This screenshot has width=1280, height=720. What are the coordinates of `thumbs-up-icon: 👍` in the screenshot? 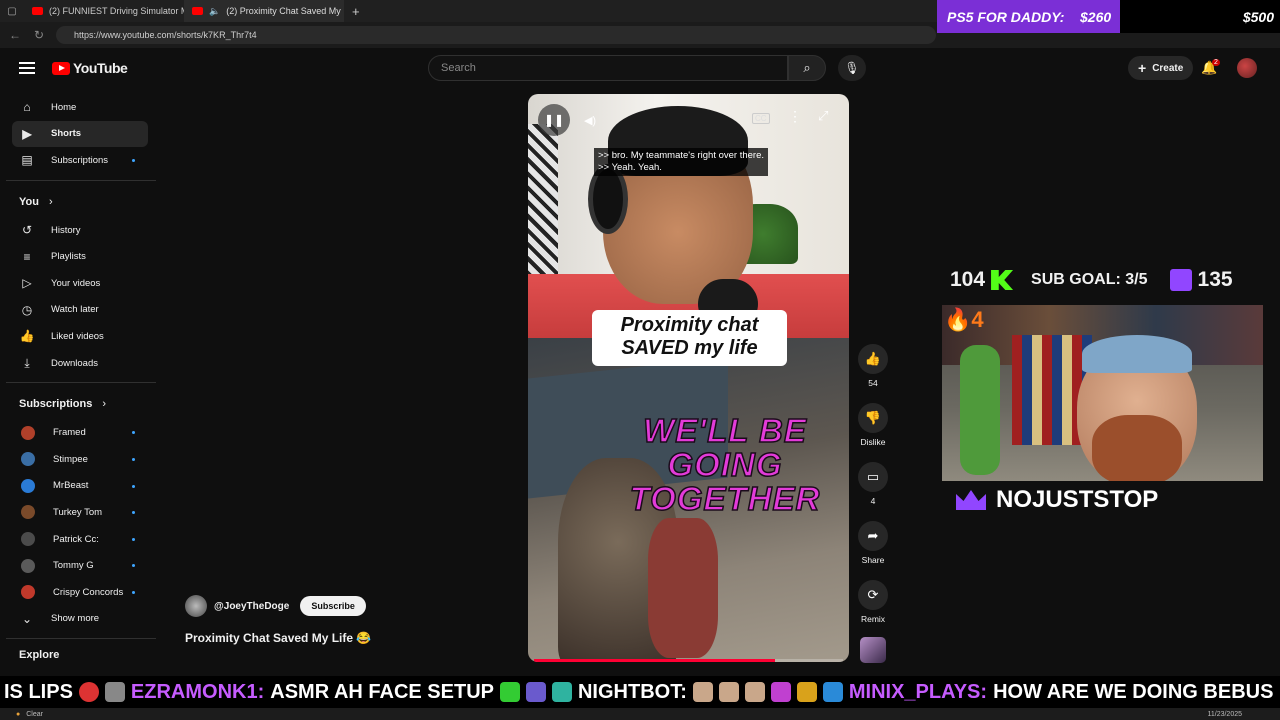 It's located at (873, 358).